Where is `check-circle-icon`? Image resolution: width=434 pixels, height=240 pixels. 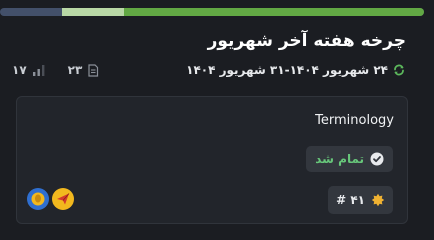
check-circle-icon is located at coordinates (377, 159).